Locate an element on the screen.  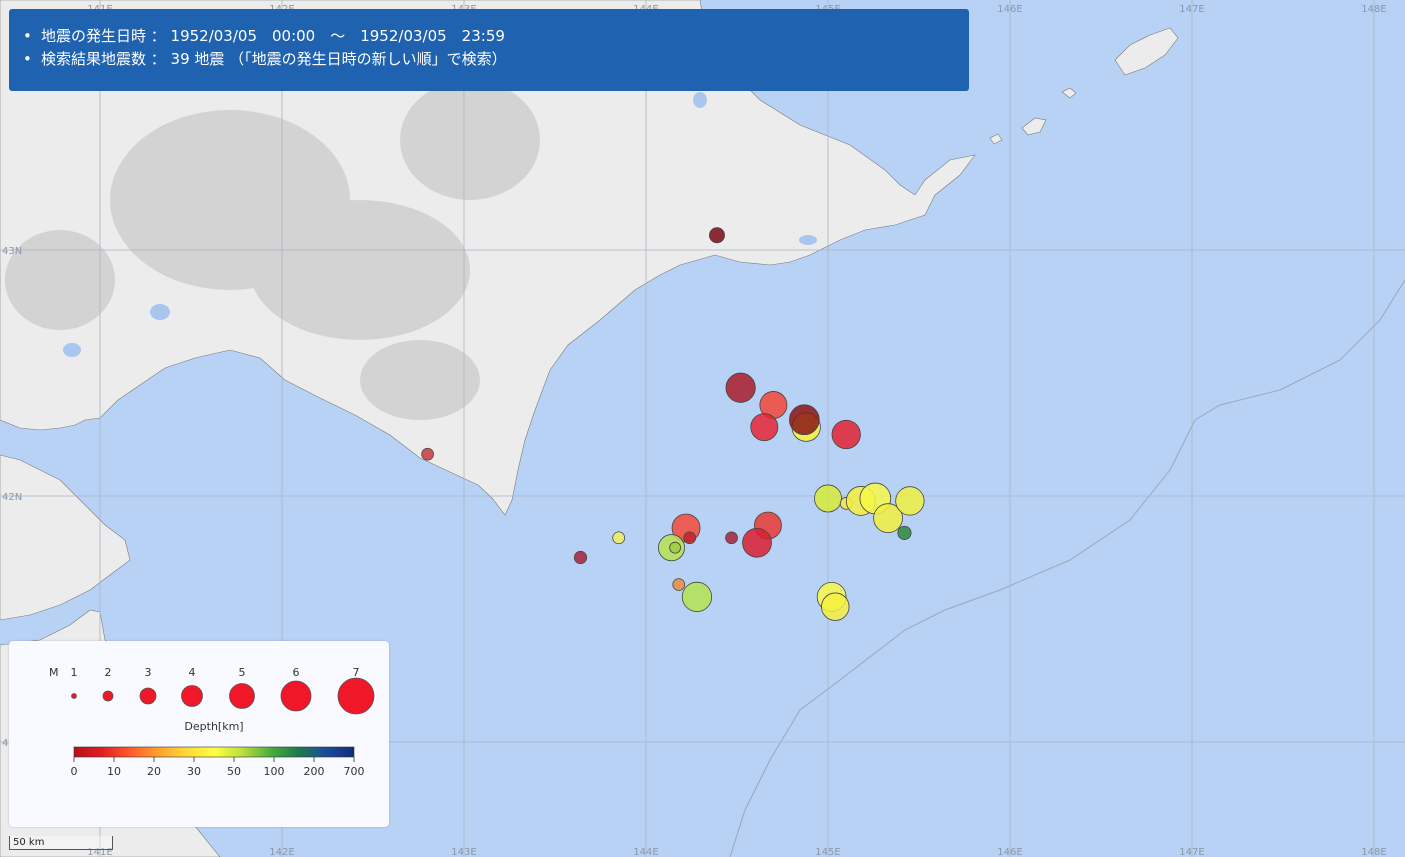
legend-depth-tick-label: 30 is located at coordinates (194, 771).